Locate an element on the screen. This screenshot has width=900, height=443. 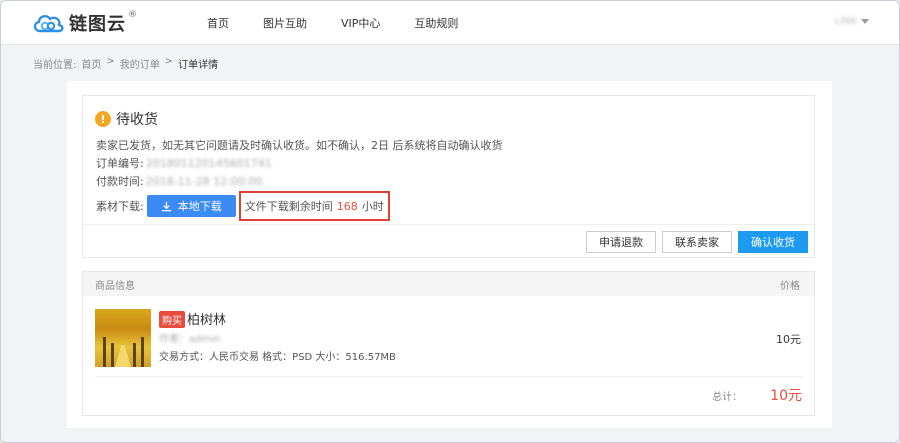
remain-suffix: 小时 is located at coordinates (372, 206).